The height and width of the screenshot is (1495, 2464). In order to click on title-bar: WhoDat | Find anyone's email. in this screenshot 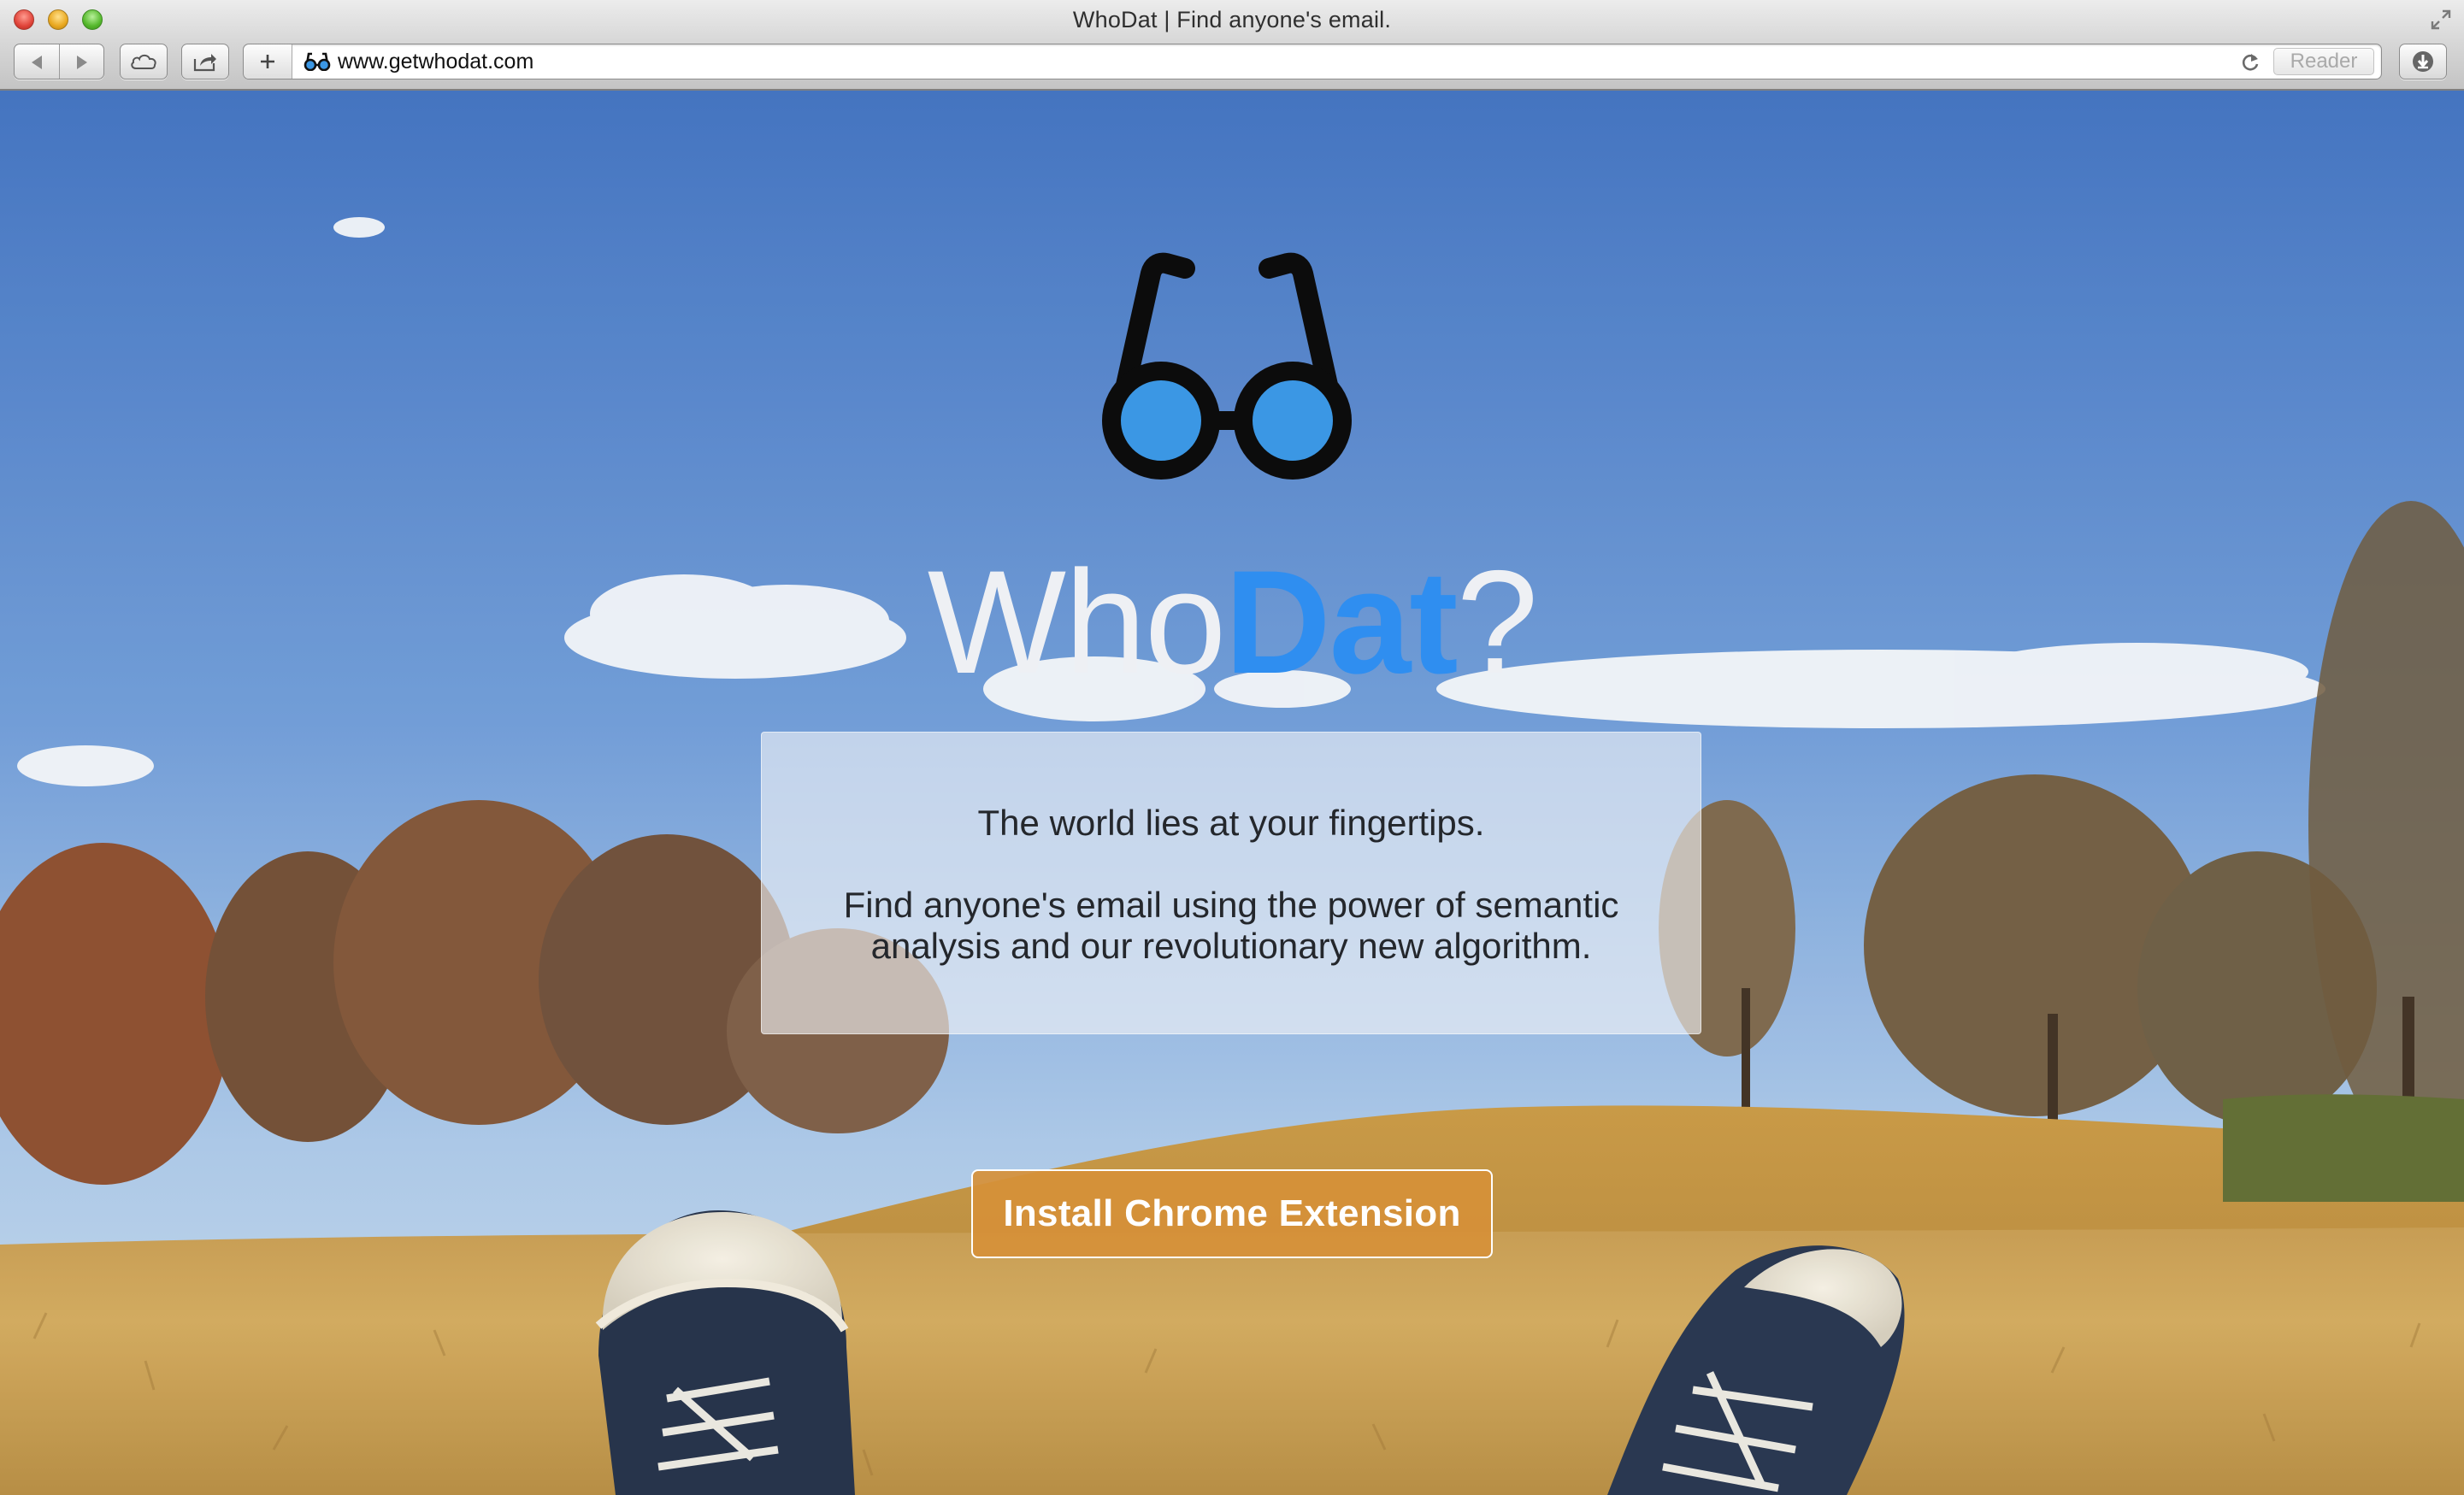, I will do `click(1232, 20)`.